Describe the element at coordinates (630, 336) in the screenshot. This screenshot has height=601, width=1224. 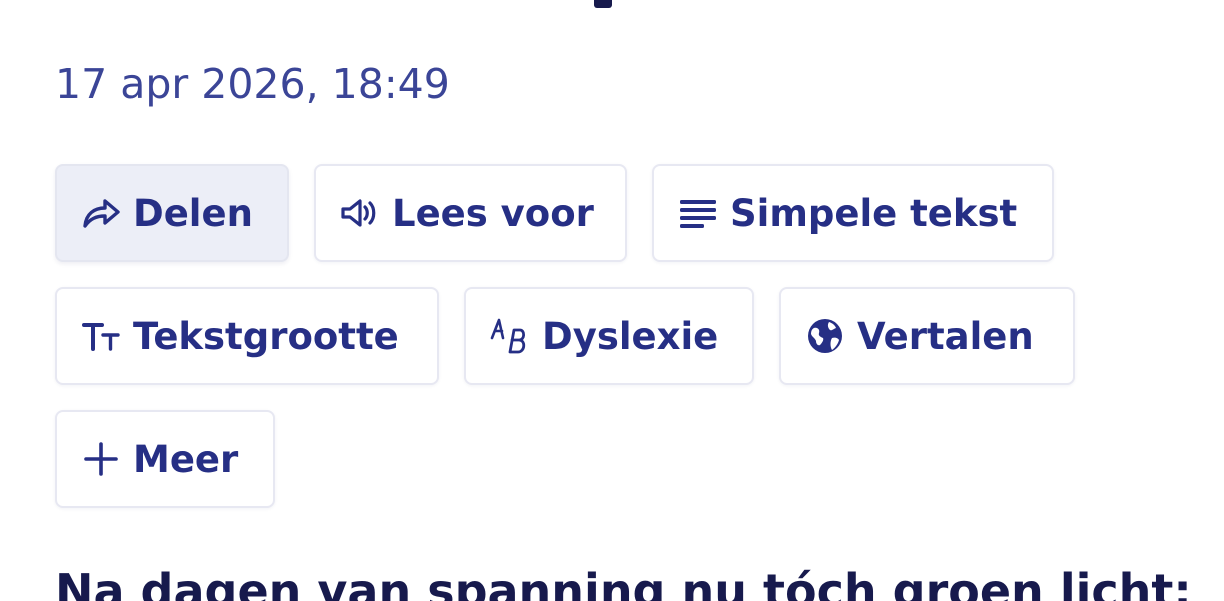
I see `dyslexia-label: Dyslexie` at that location.